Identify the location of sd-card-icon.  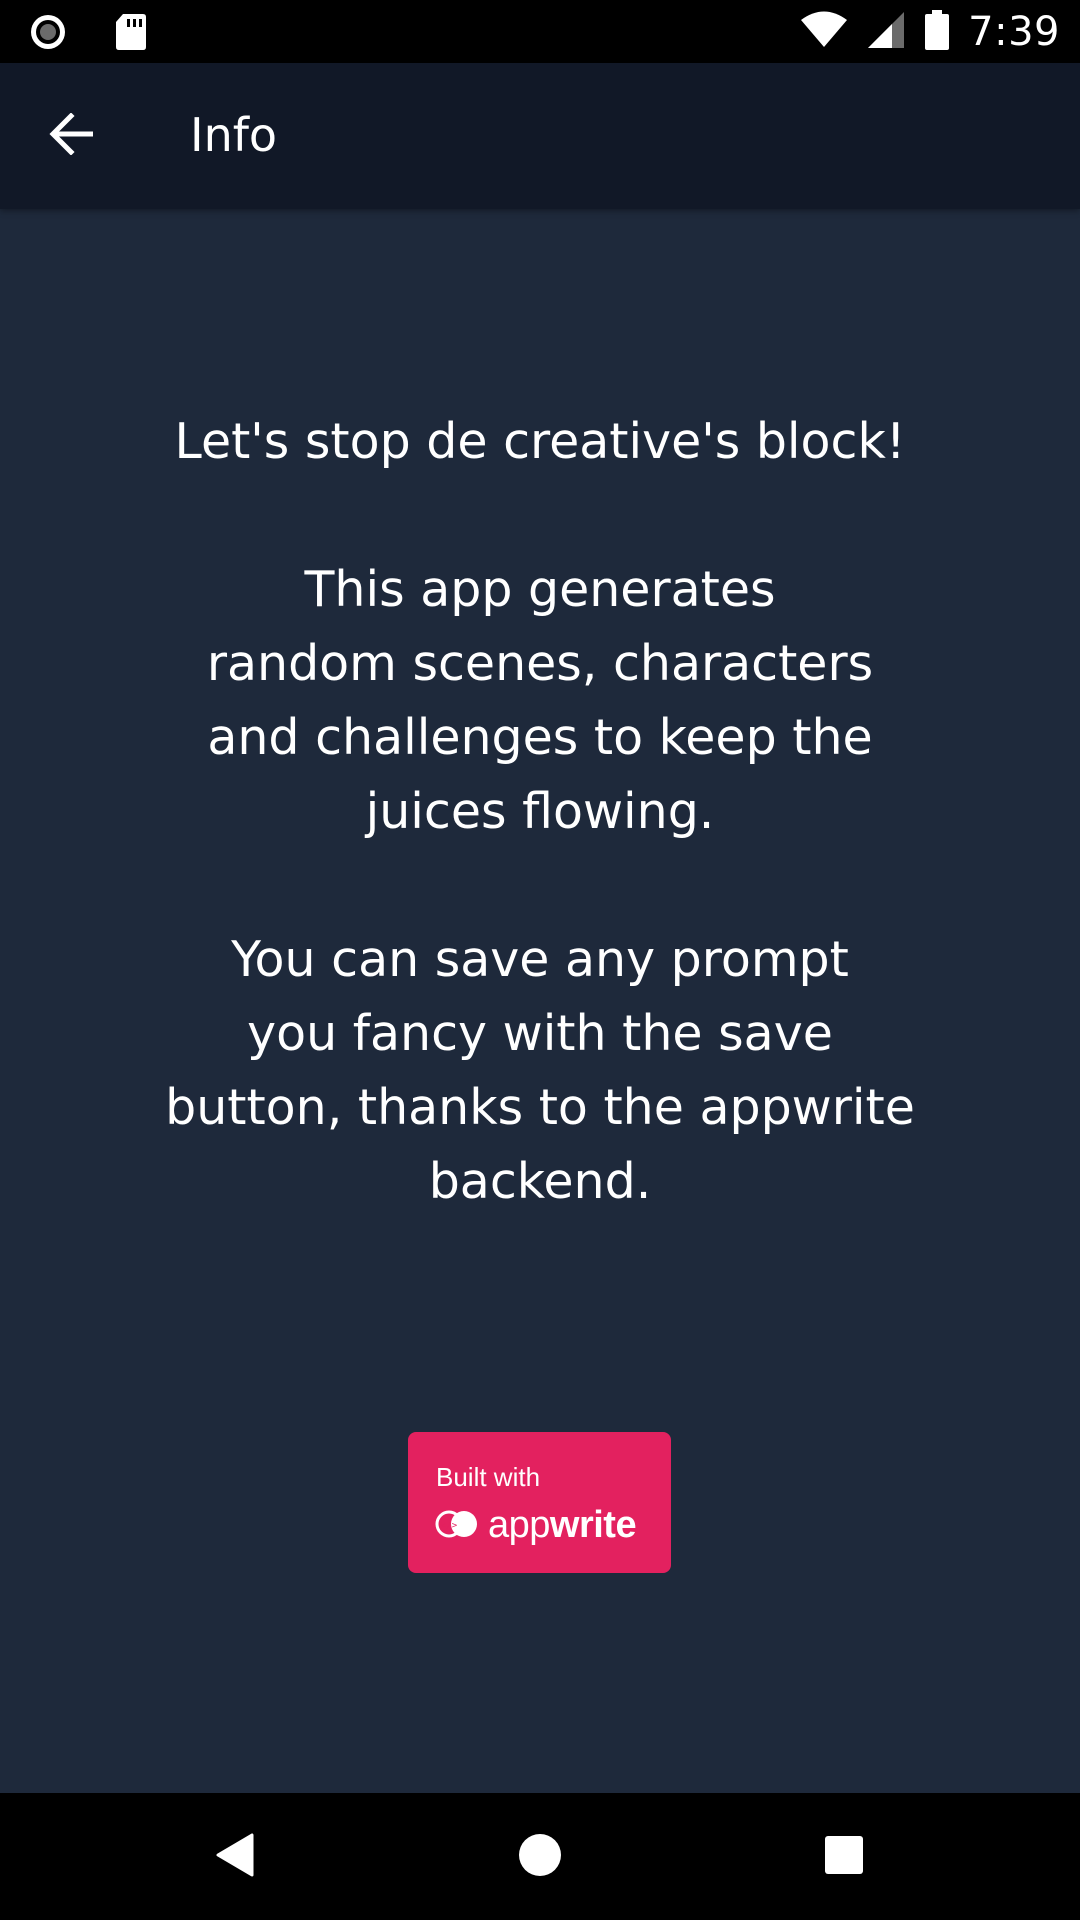
(131, 34).